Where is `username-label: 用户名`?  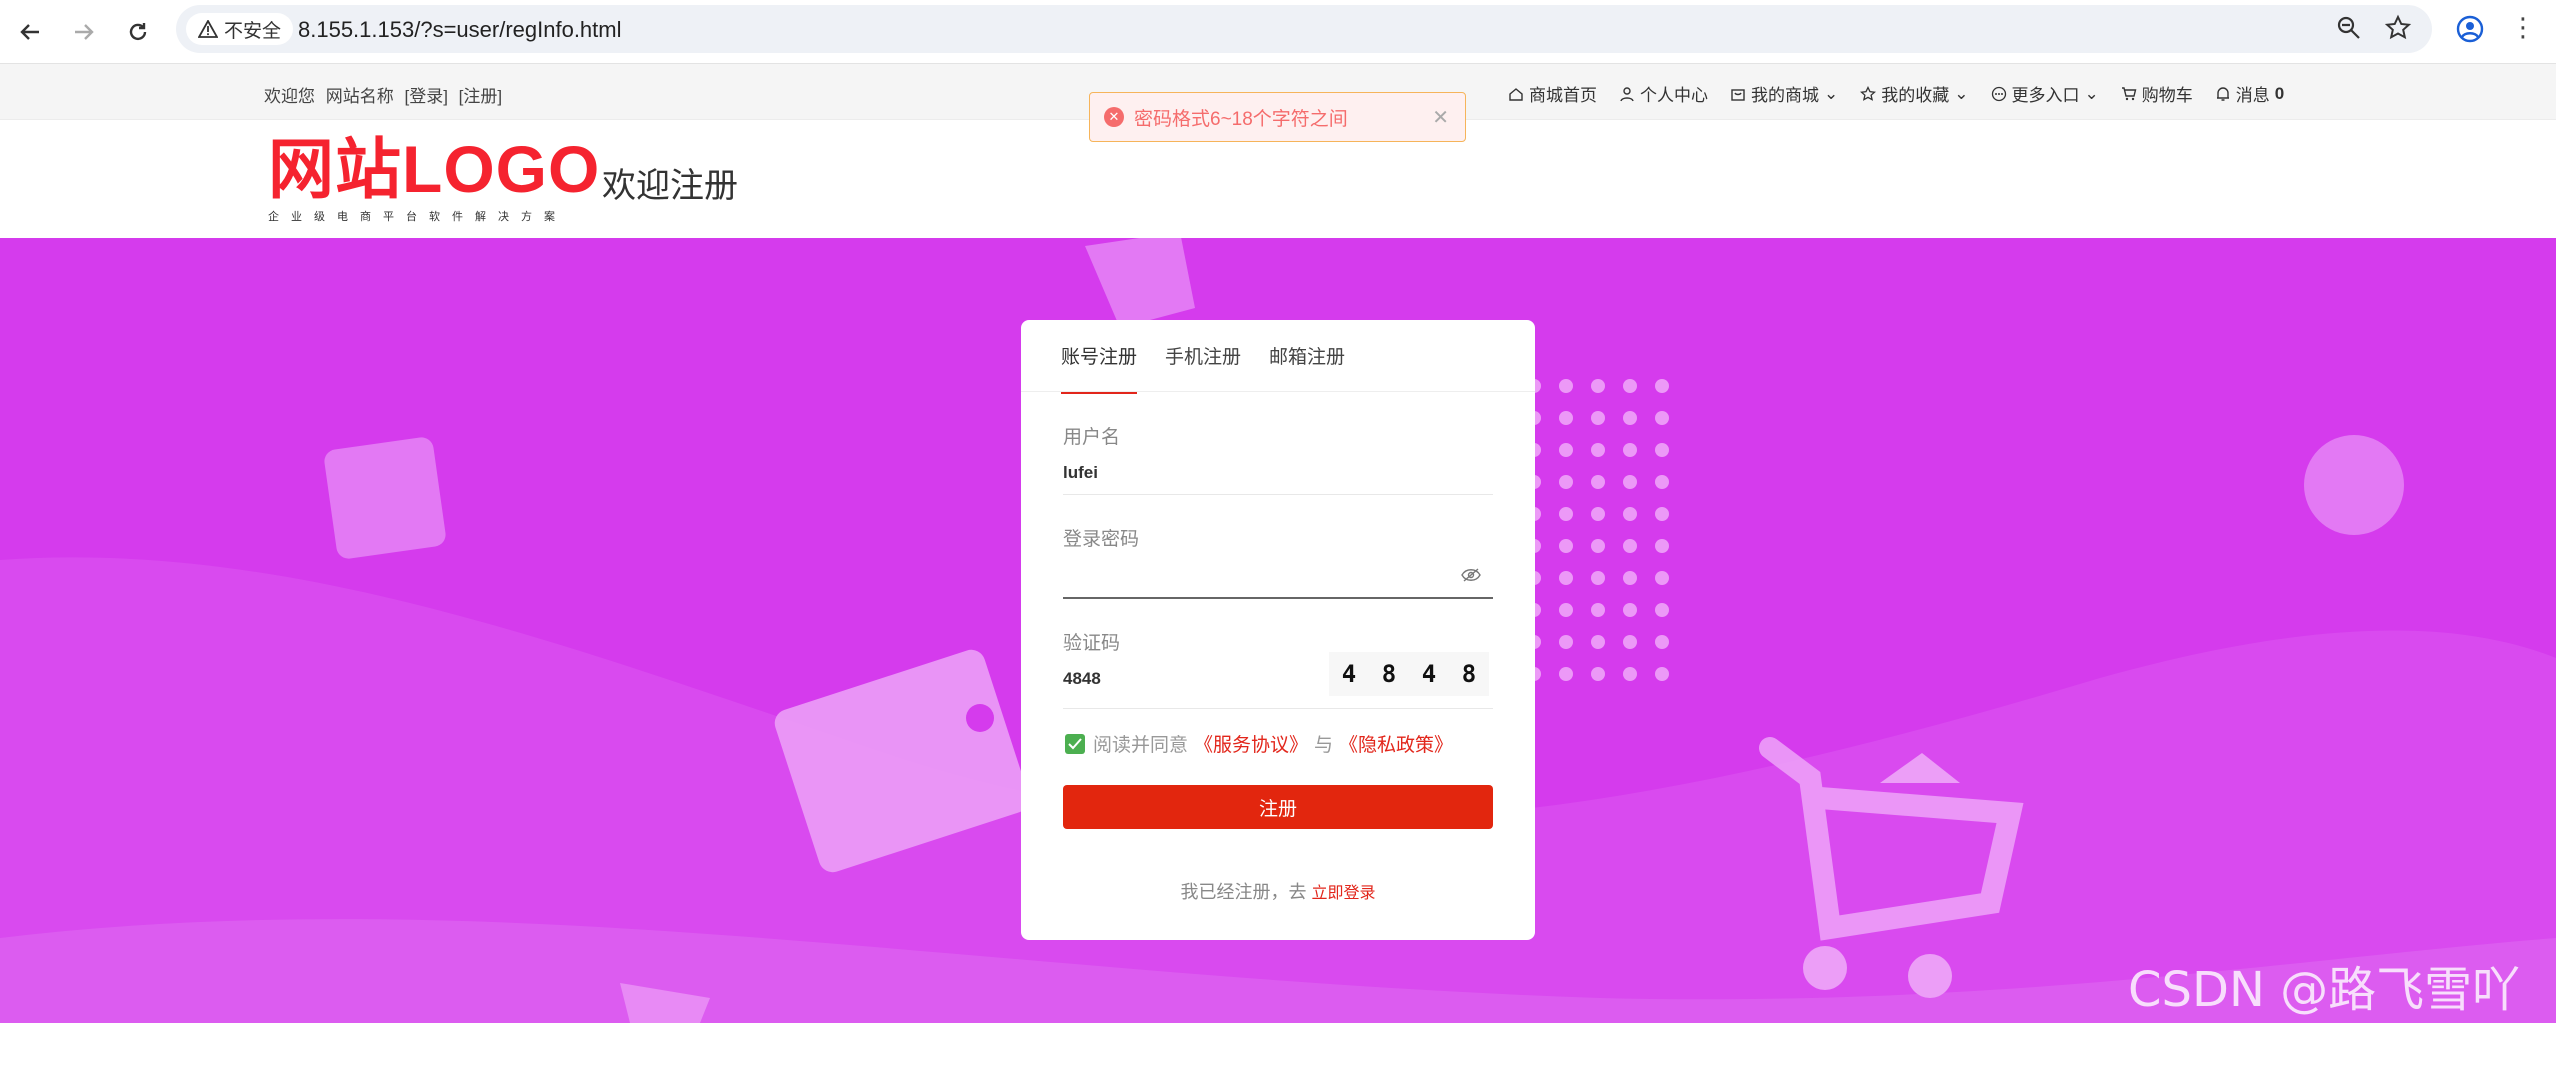 username-label: 用户名 is located at coordinates (1092, 437).